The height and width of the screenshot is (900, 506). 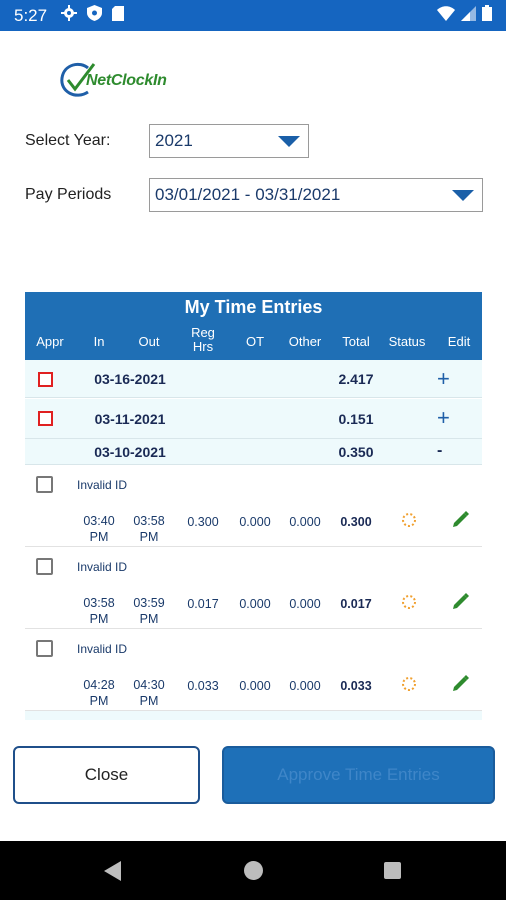 I want to click on pay-period-select-value: 03/01/2021 - 03/31/2021, so click(x=248, y=194).